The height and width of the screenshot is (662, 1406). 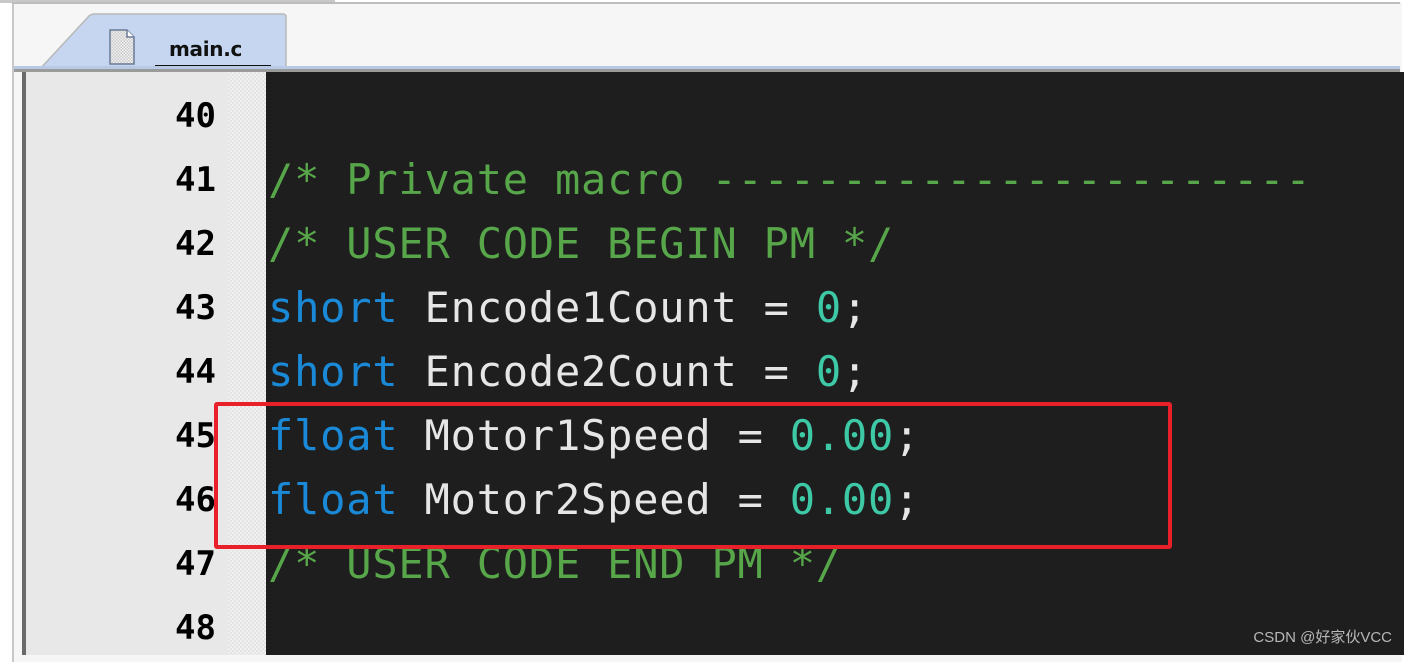 What do you see at coordinates (707, 37) in the screenshot?
I see `tab-bar: main.c` at bounding box center [707, 37].